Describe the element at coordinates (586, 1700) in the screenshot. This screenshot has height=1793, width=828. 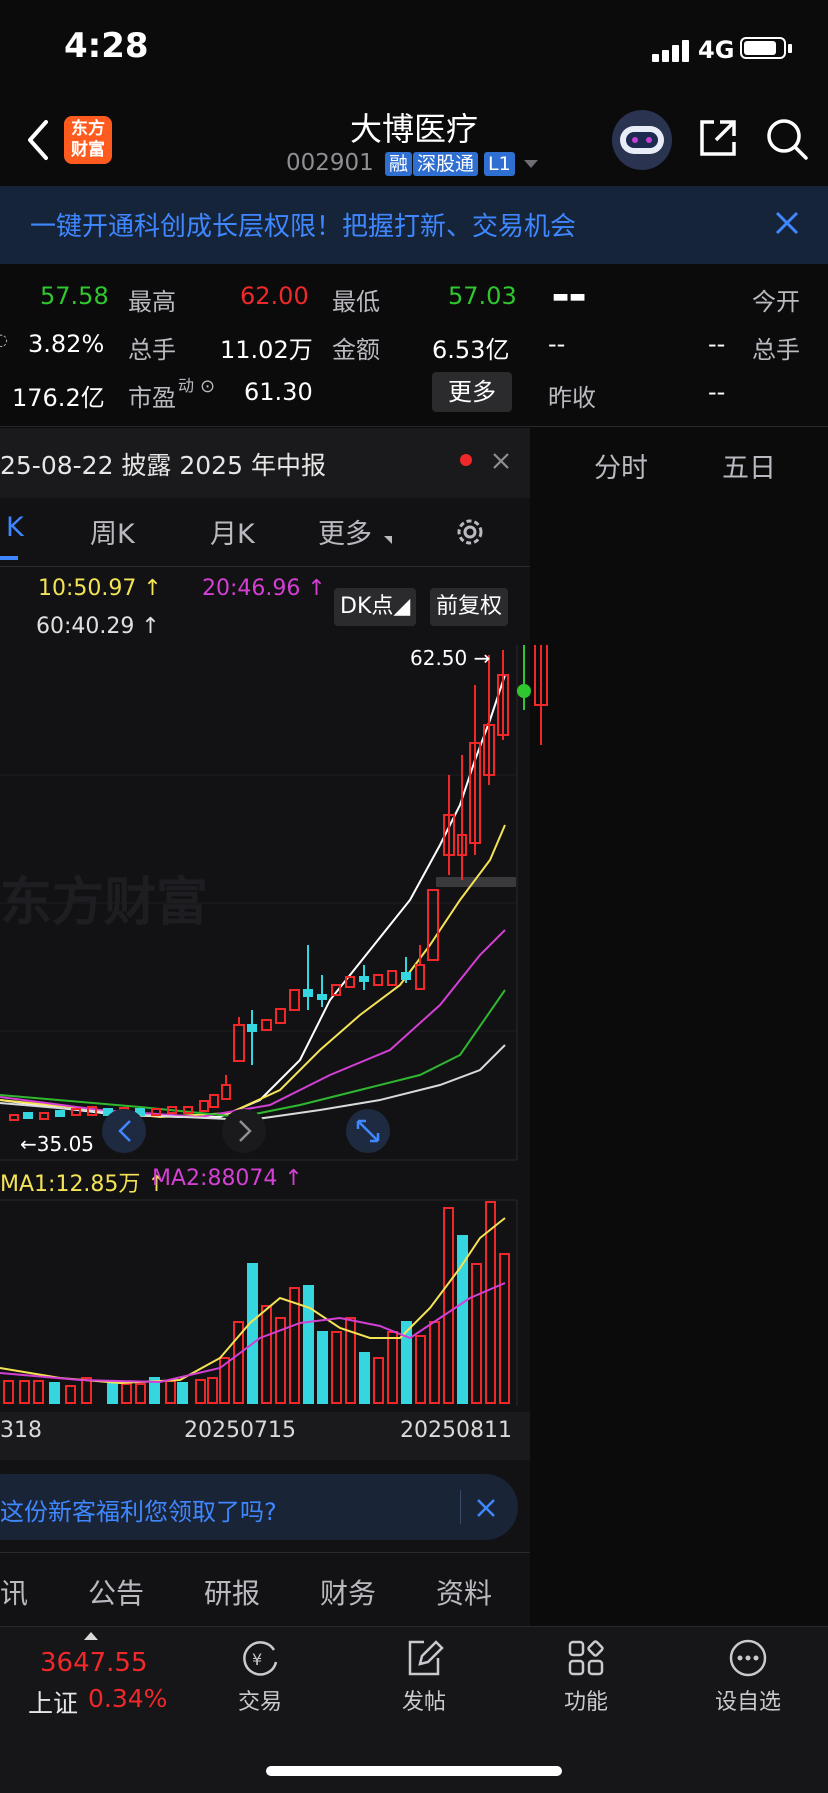
I see `bottom-tab-function: 功能` at that location.